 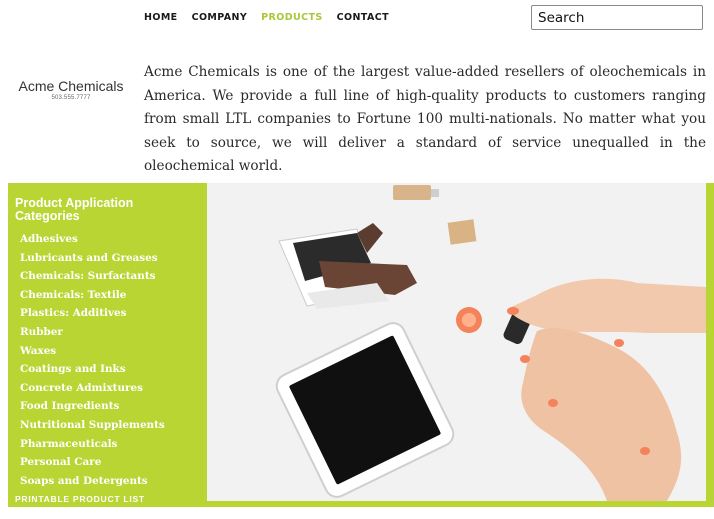 What do you see at coordinates (111, 425) in the screenshot?
I see `category-nutritional: Nutritional Supplements` at bounding box center [111, 425].